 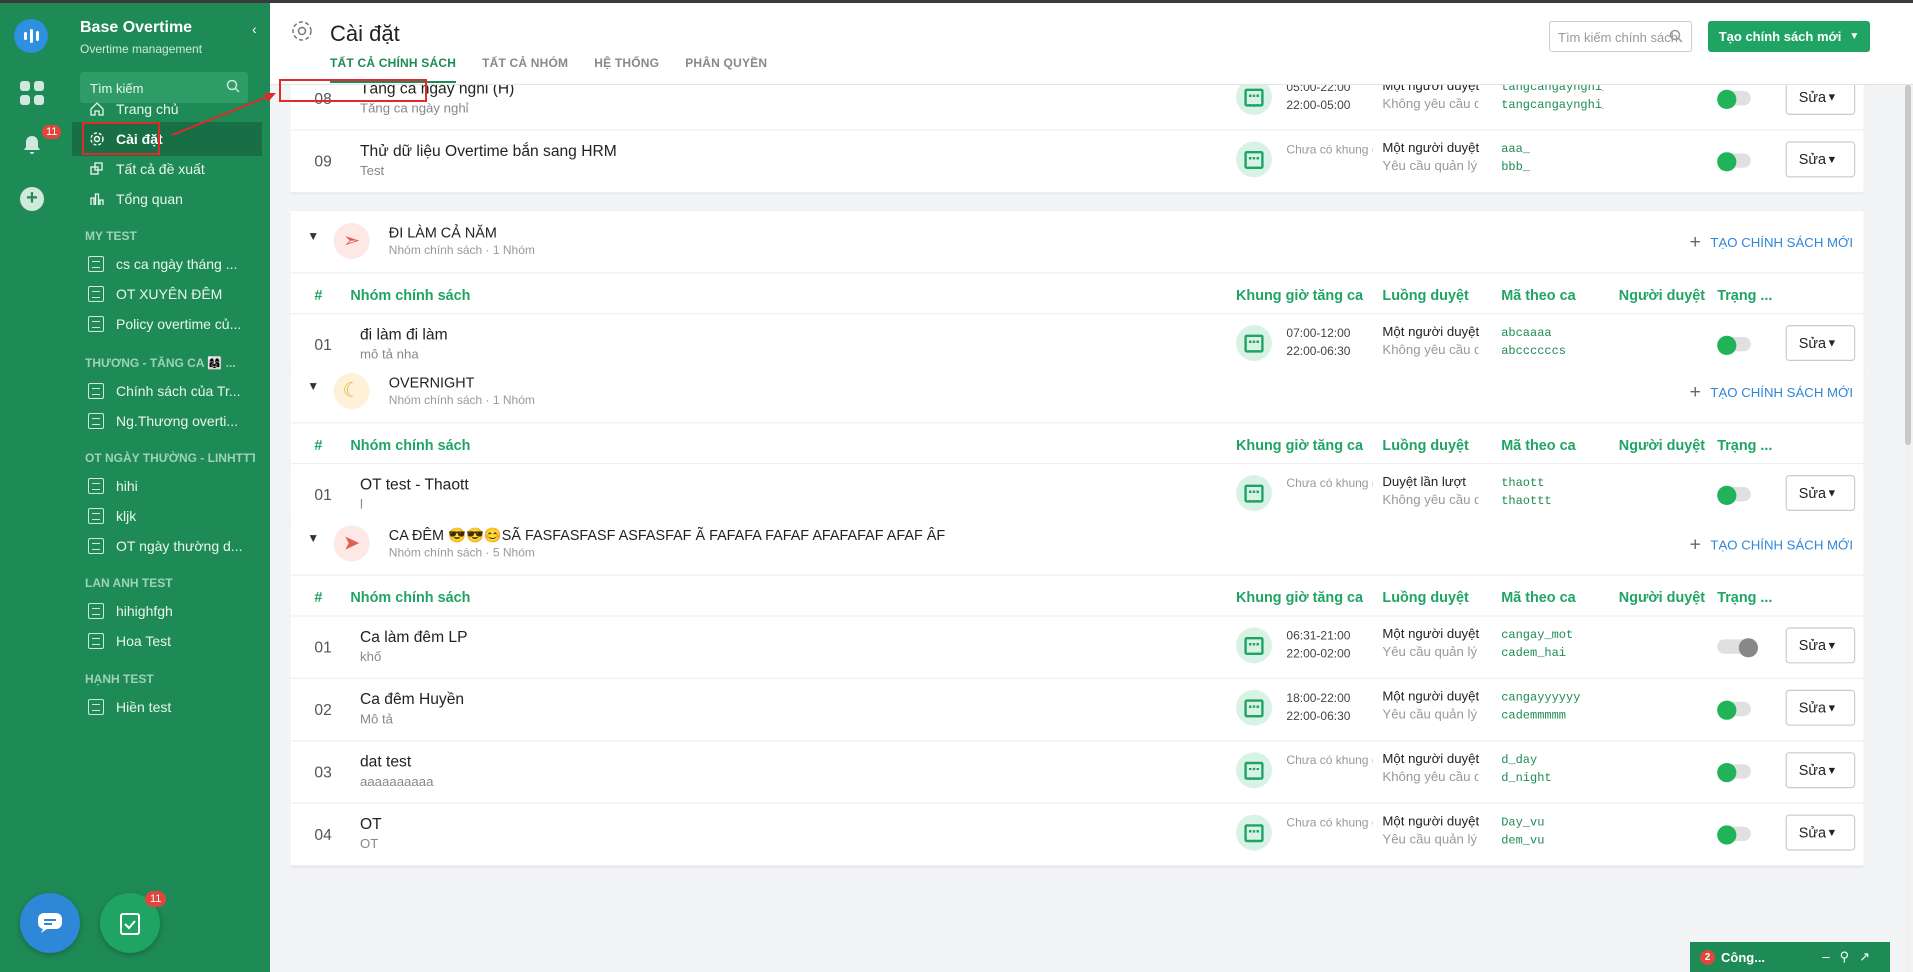 I want to click on policy-icon, so click(x=96, y=707).